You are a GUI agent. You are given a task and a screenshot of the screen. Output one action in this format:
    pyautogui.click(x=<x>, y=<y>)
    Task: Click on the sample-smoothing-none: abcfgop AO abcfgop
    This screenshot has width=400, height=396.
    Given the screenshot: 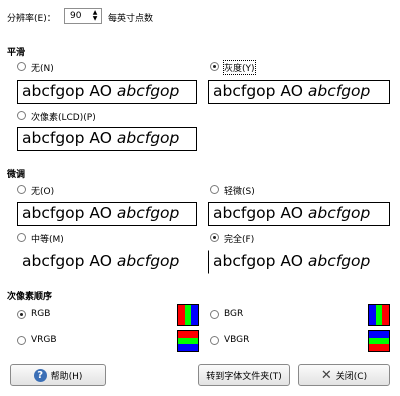 What is the action you would take?
    pyautogui.click(x=107, y=92)
    